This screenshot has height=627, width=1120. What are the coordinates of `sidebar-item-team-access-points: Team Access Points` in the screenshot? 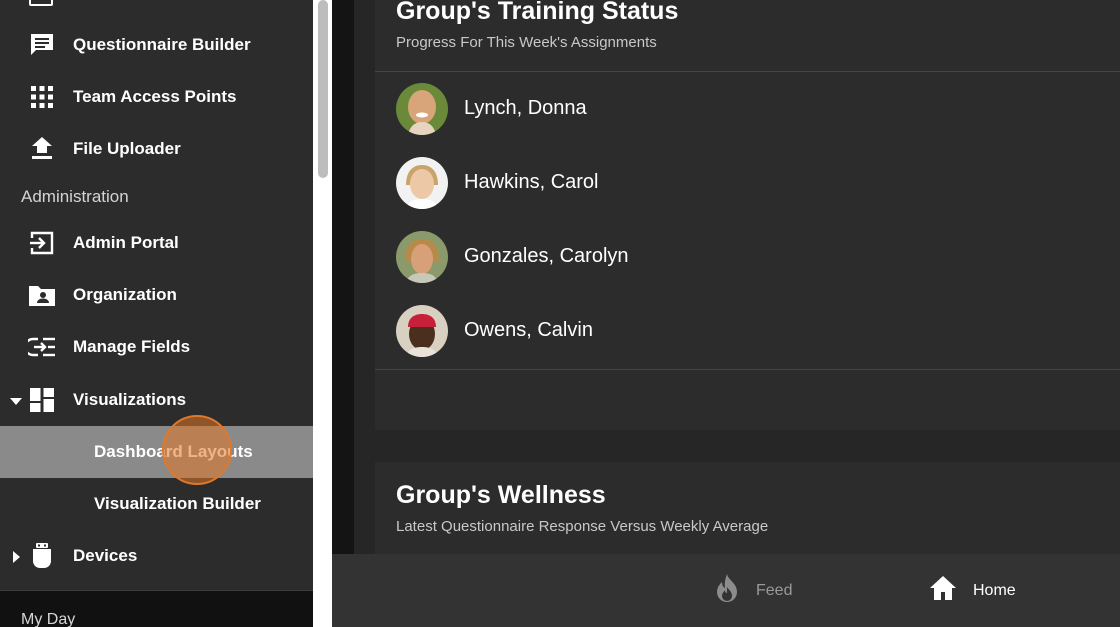 It's located at (156, 97).